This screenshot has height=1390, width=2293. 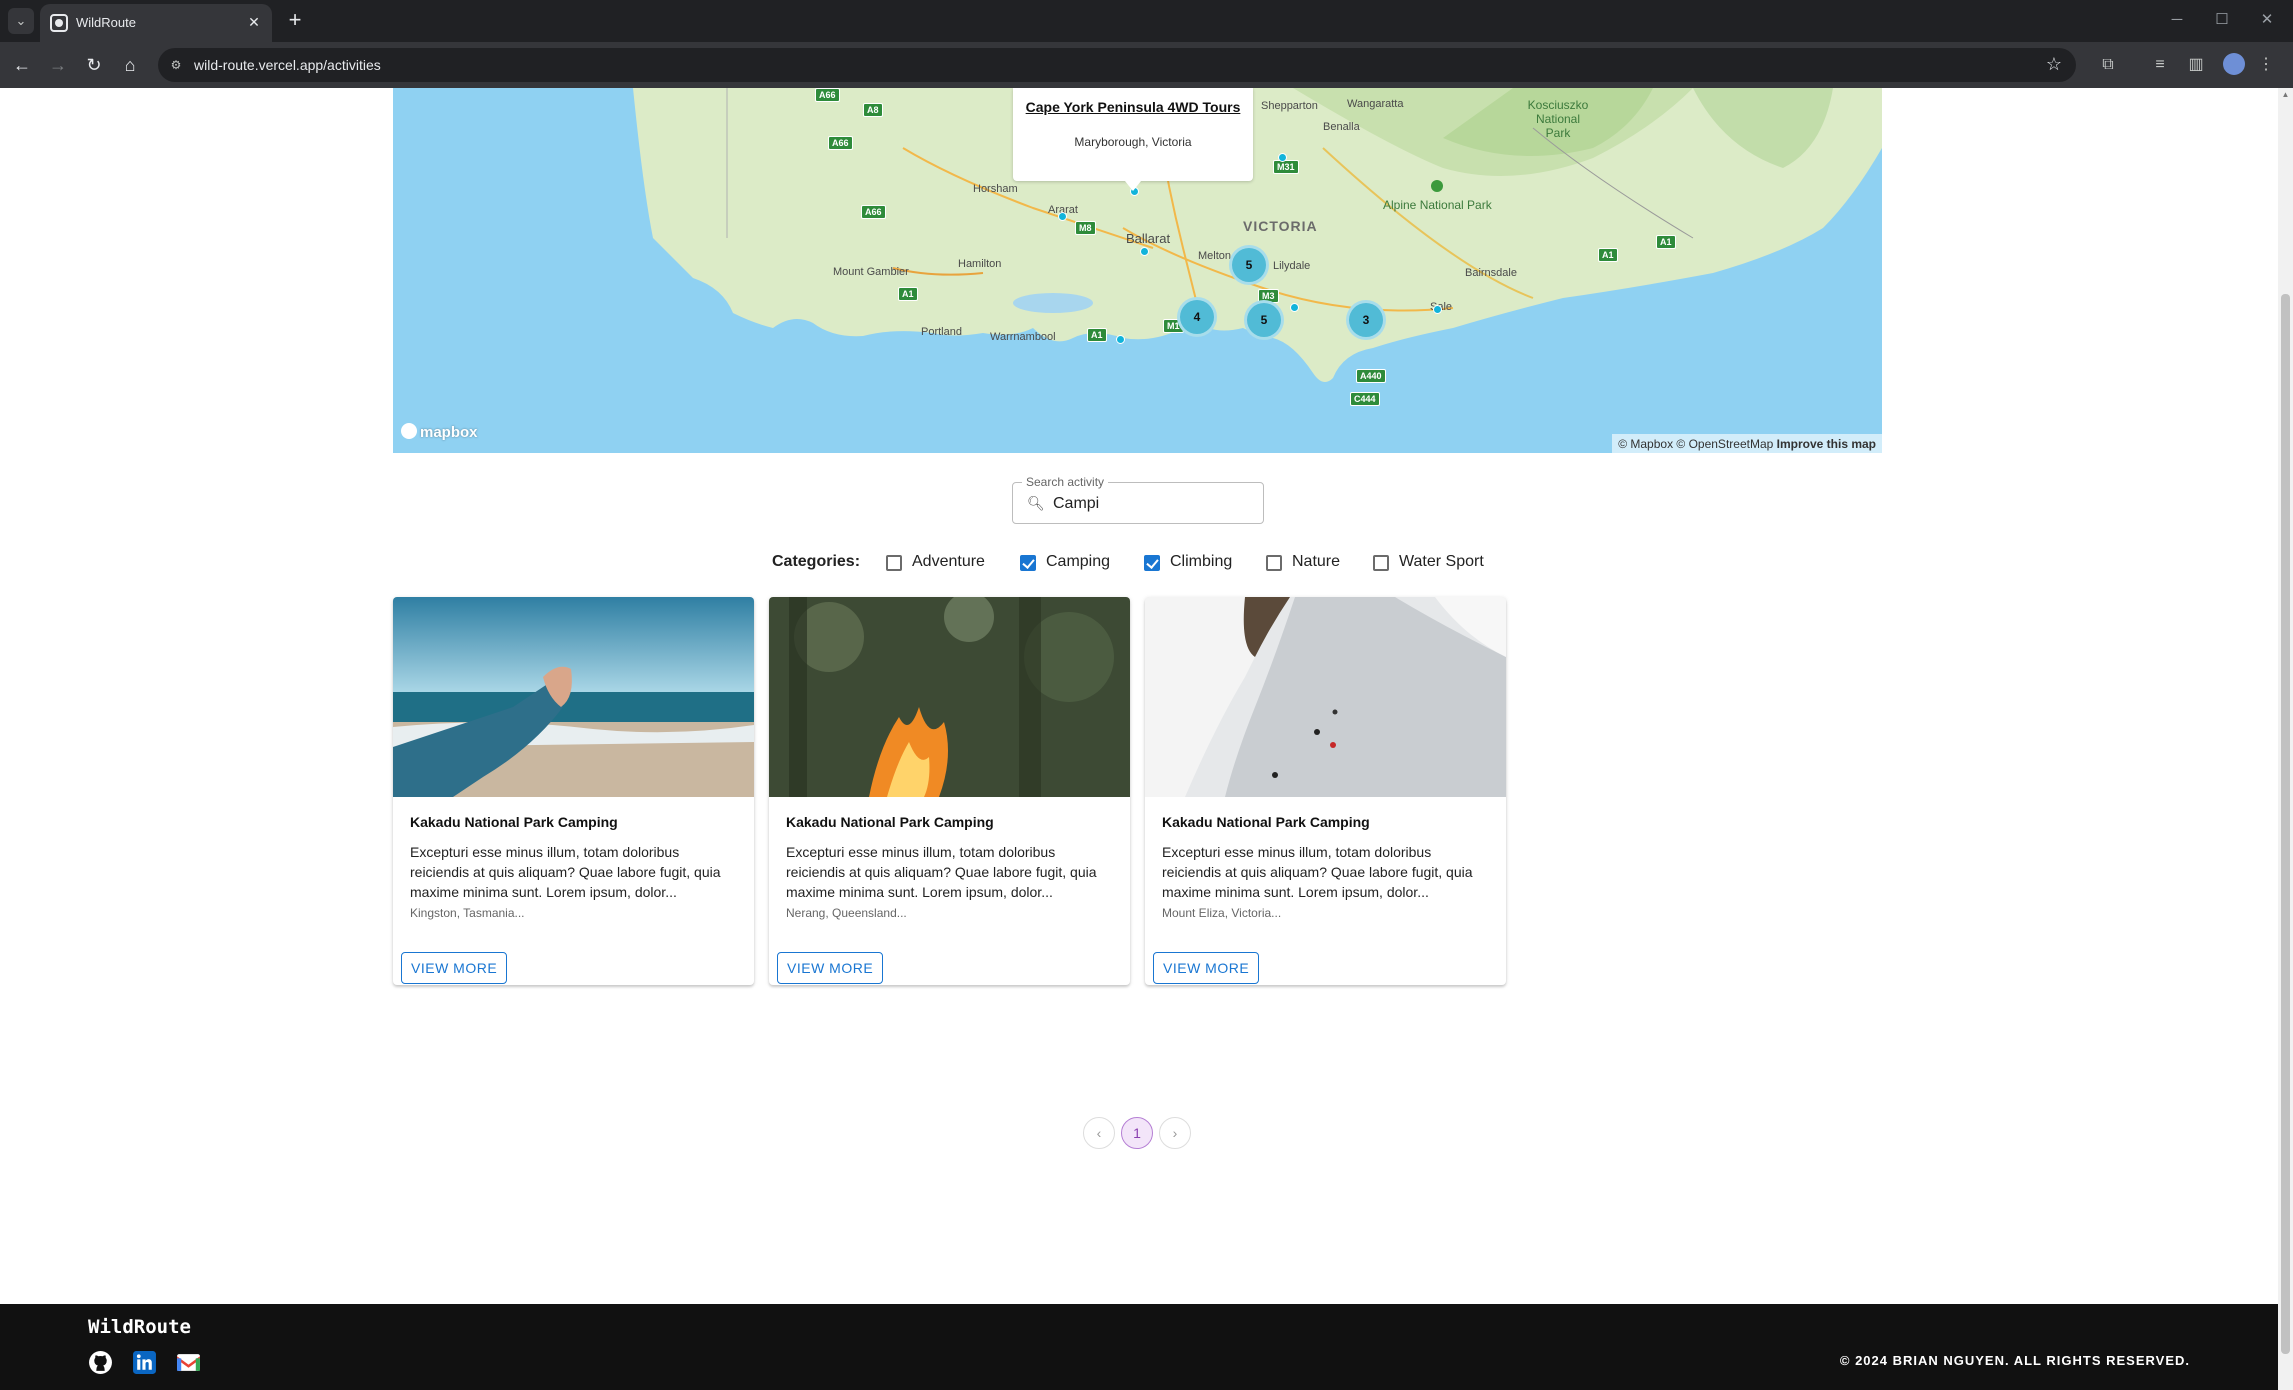 I want to click on home-icon: ⌂, so click(x=130, y=65).